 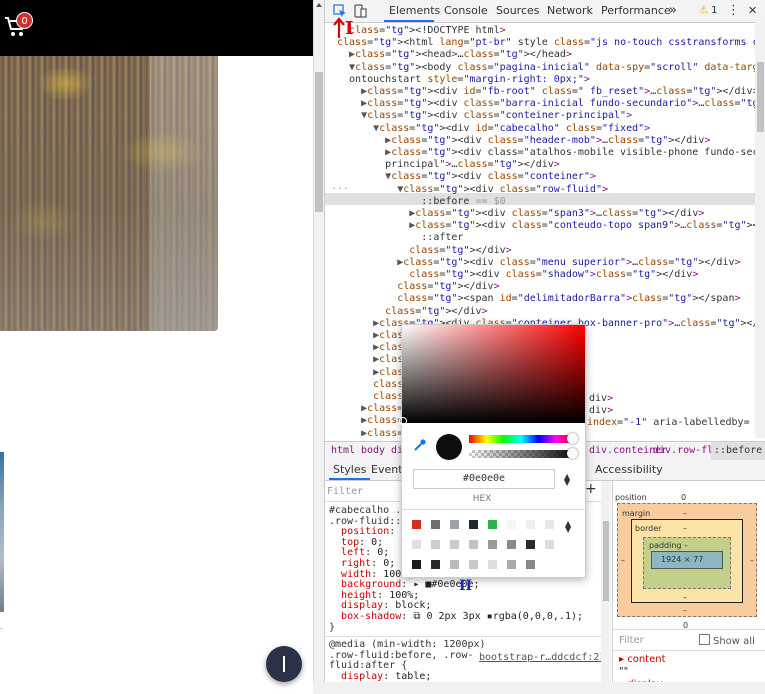 I want to click on tab-network: Network, so click(x=570, y=11).